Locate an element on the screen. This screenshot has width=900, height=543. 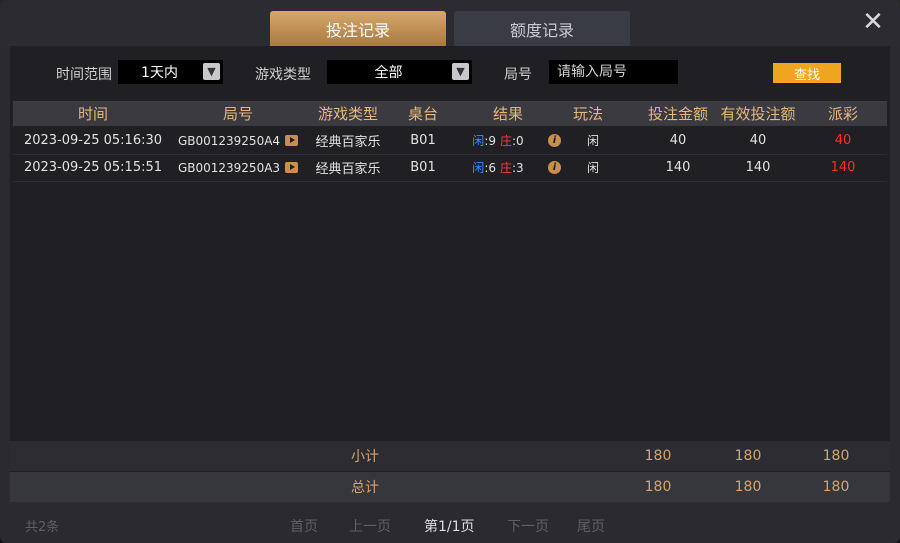
round-label: 局号 is located at coordinates (518, 75).